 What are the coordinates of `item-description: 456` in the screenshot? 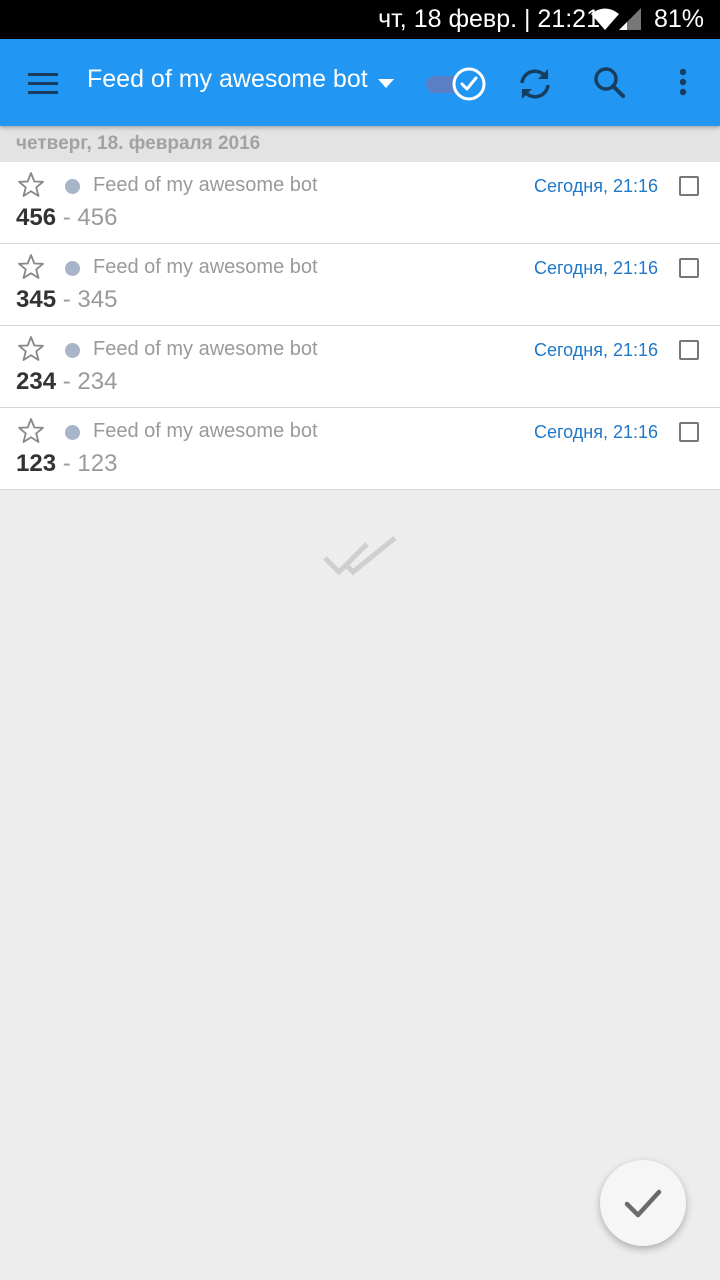 It's located at (97, 217).